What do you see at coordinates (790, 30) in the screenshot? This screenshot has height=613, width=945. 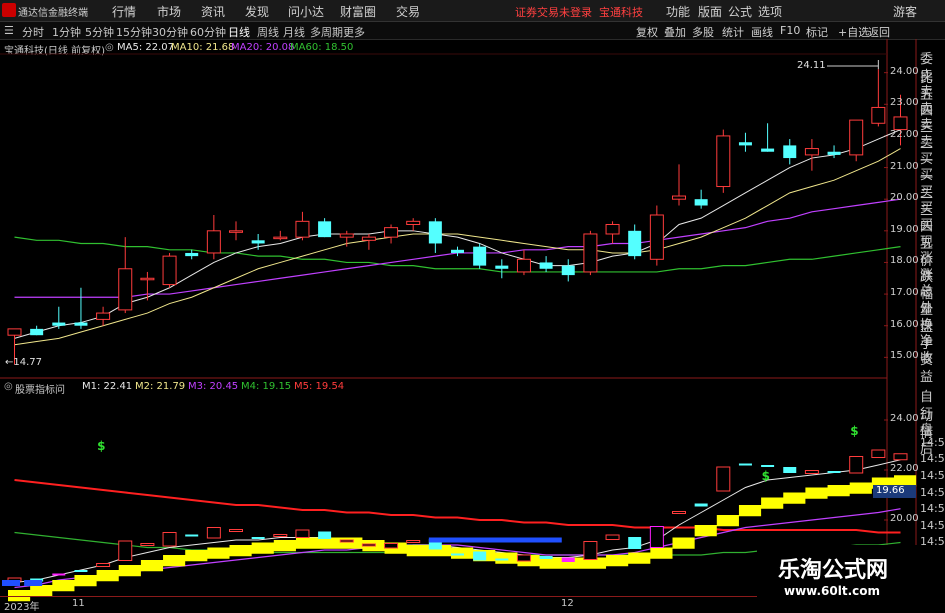 I see `toolbar-button-5: F10` at bounding box center [790, 30].